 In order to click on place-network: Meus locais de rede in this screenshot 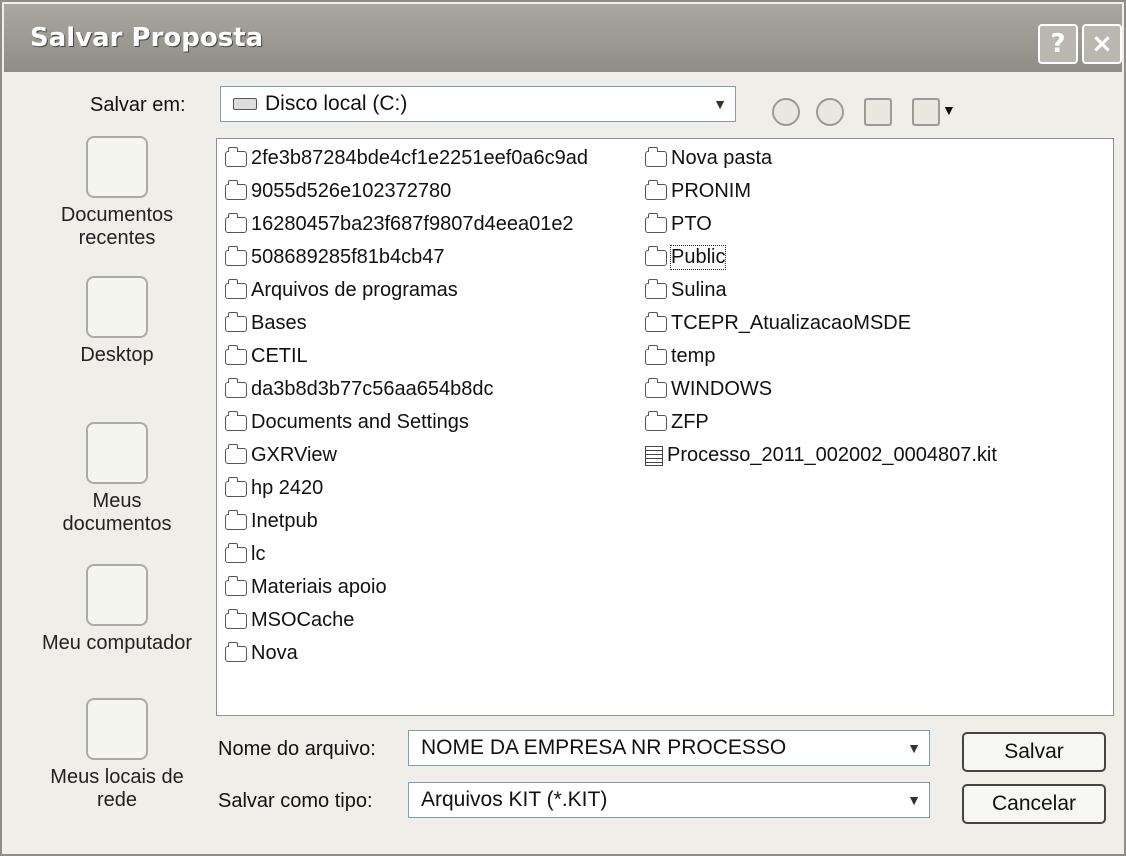, I will do `click(117, 755)`.